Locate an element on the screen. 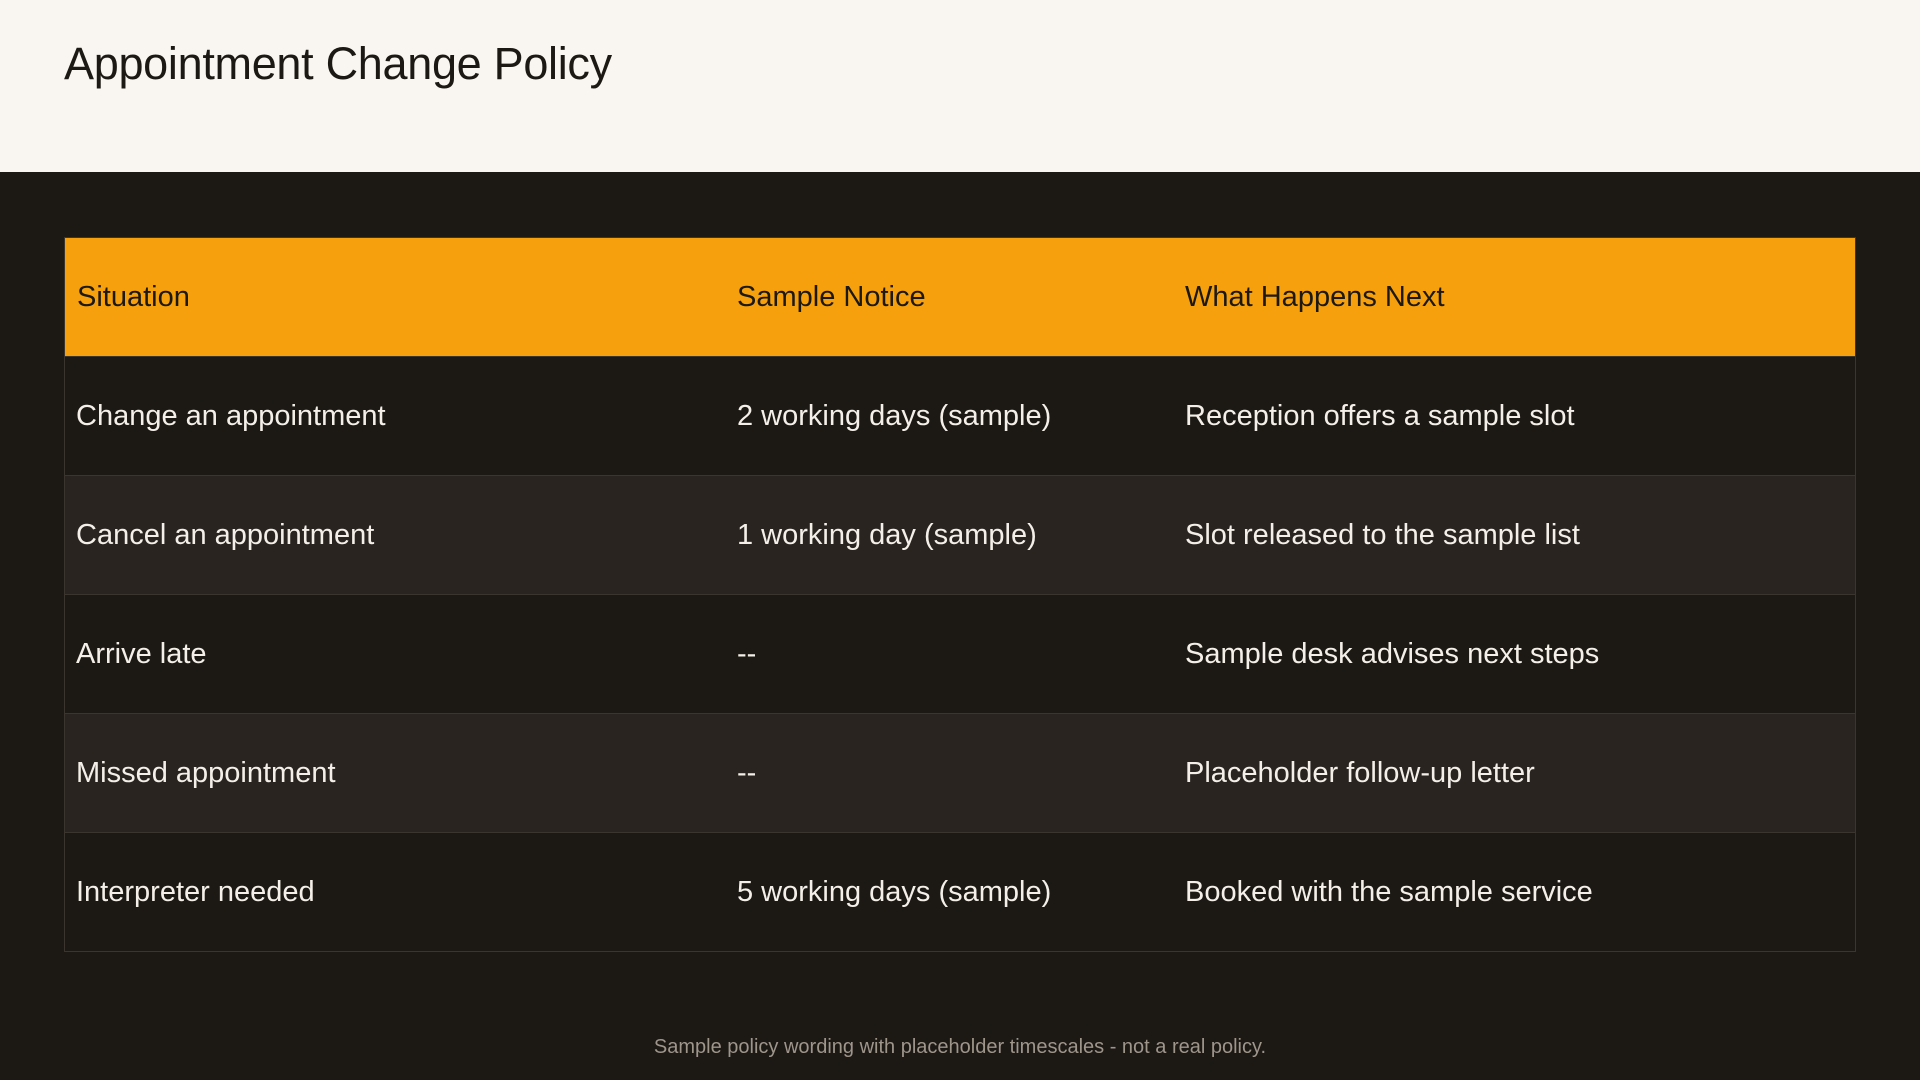 The height and width of the screenshot is (1080, 1920). column-header-sample-notice: Sample Notice is located at coordinates (961, 297).